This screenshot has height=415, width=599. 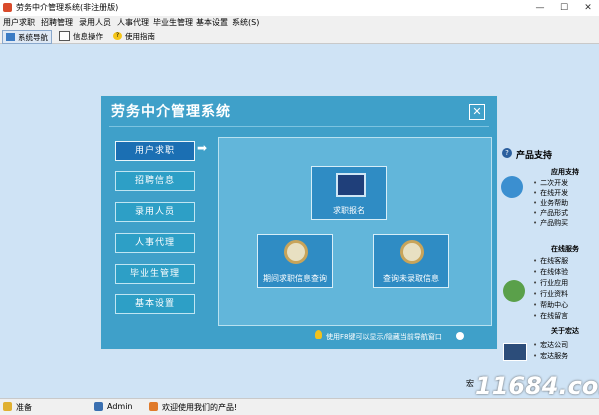 I want to click on section-heading-online-service: 在线服务, so click(x=565, y=249).